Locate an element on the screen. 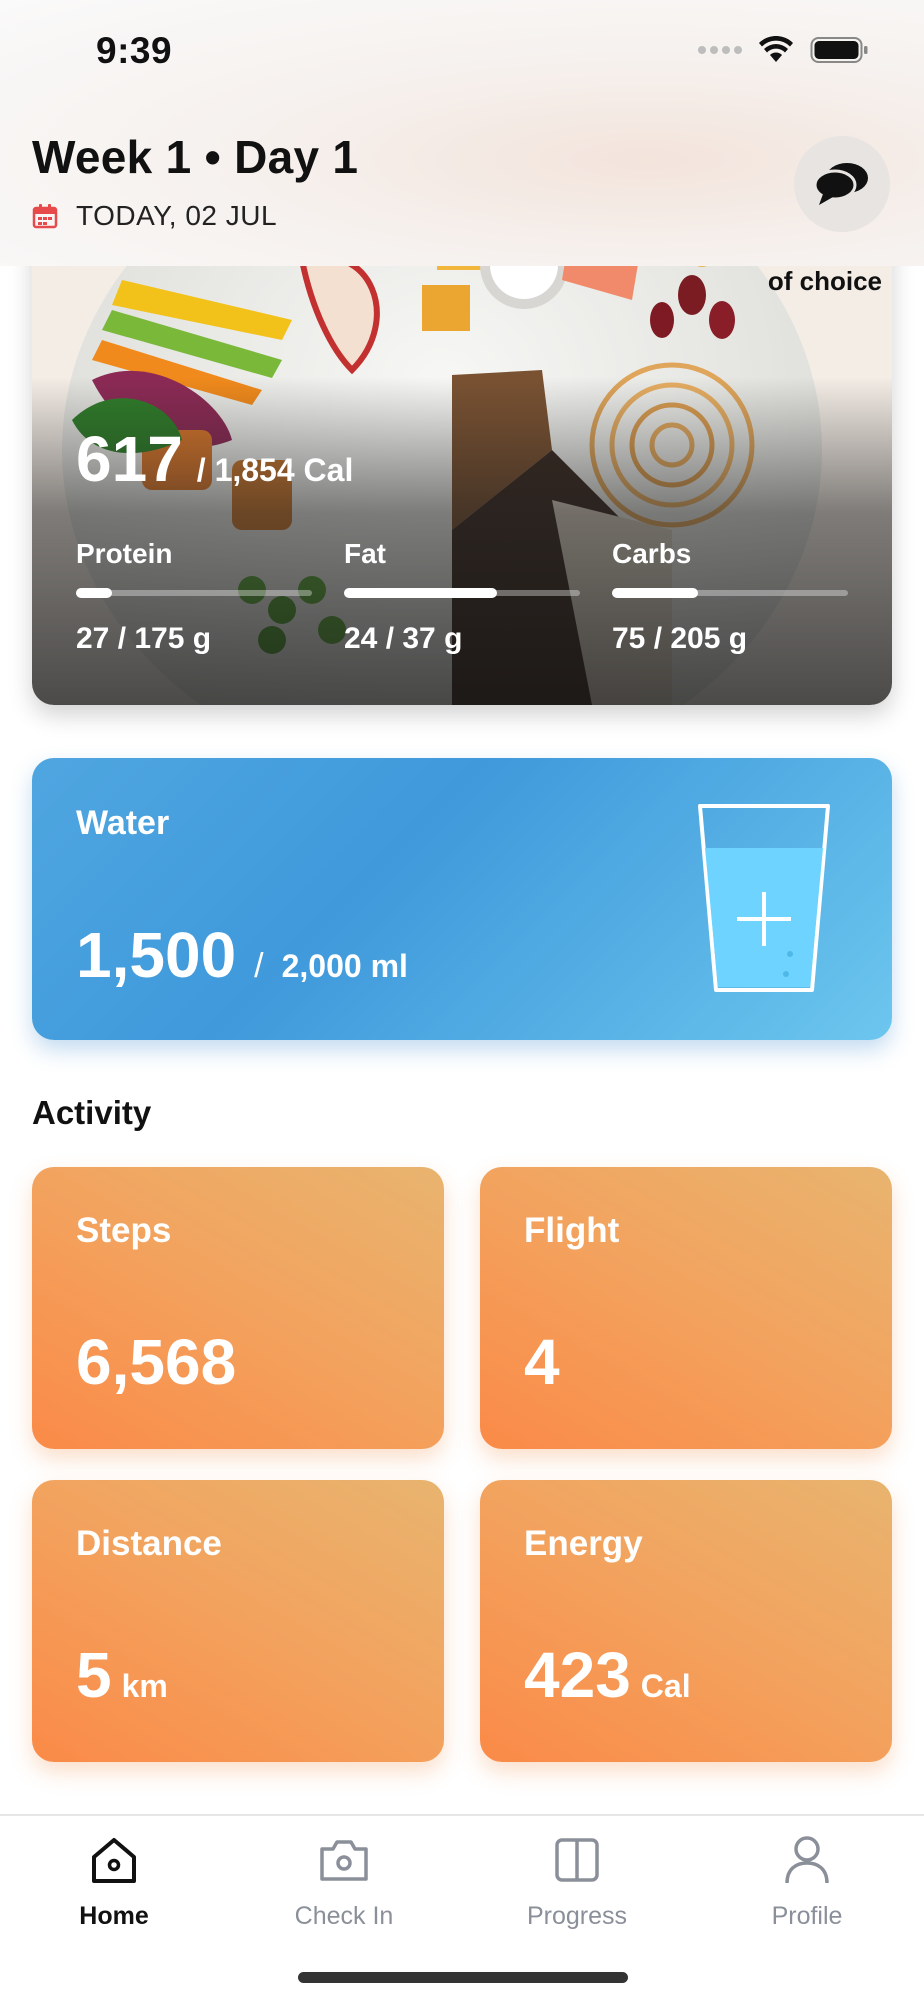  macro-label: Carbs is located at coordinates (652, 553).